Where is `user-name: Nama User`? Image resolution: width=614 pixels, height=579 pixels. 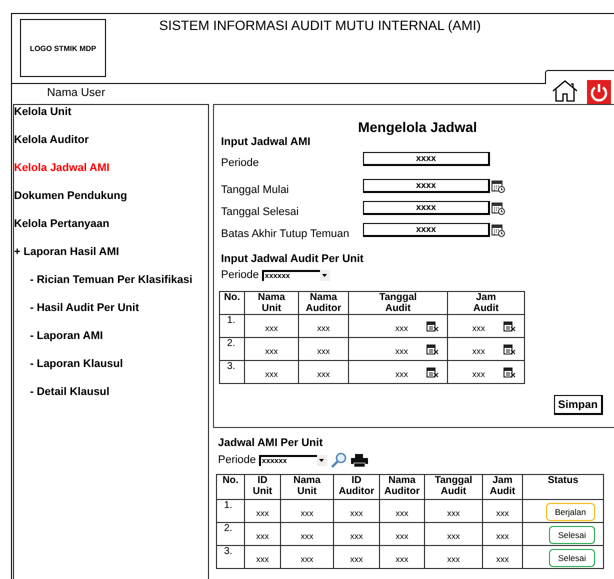
user-name: Nama User is located at coordinates (76, 93).